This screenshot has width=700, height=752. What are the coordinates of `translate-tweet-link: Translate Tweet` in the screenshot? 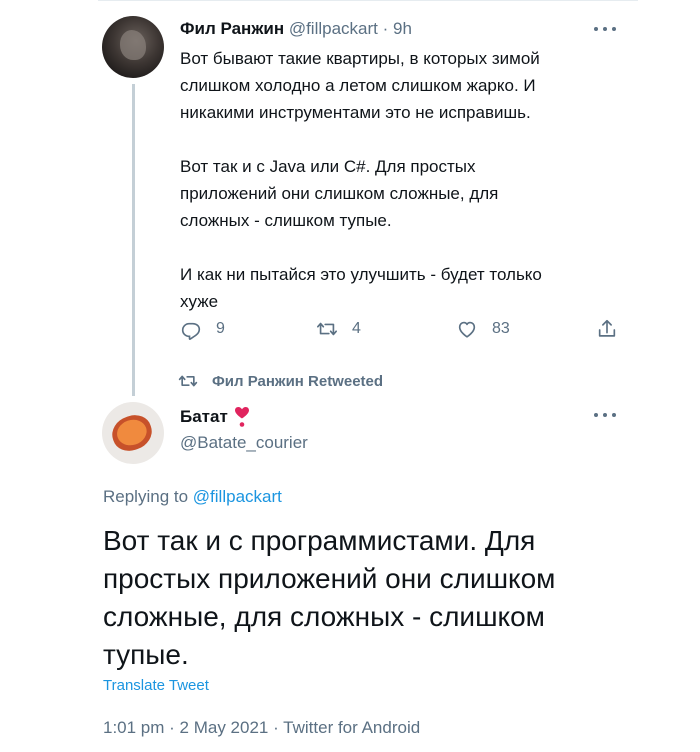 It's located at (156, 685).